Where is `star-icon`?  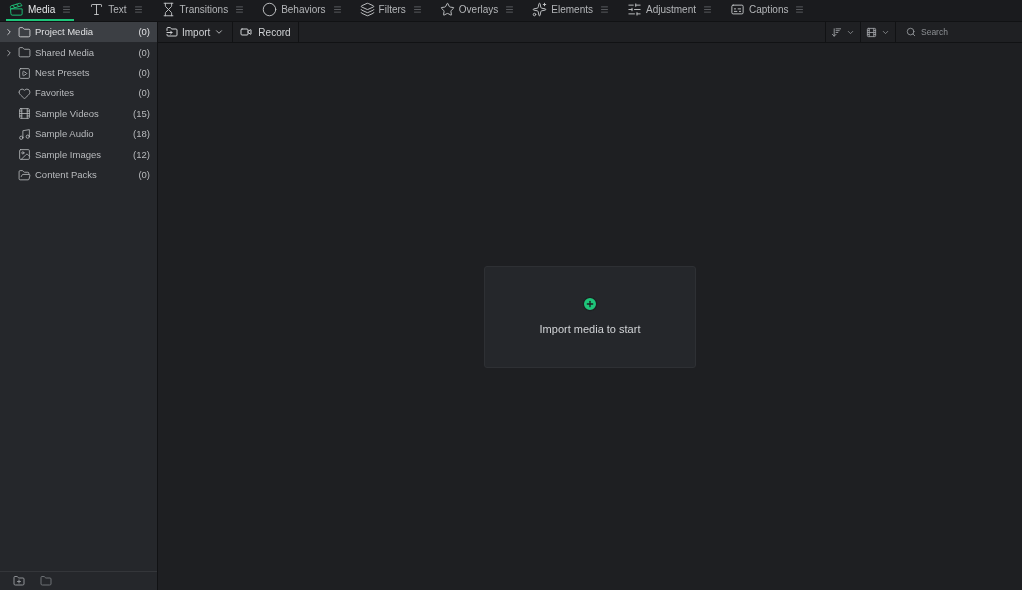 star-icon is located at coordinates (447, 9).